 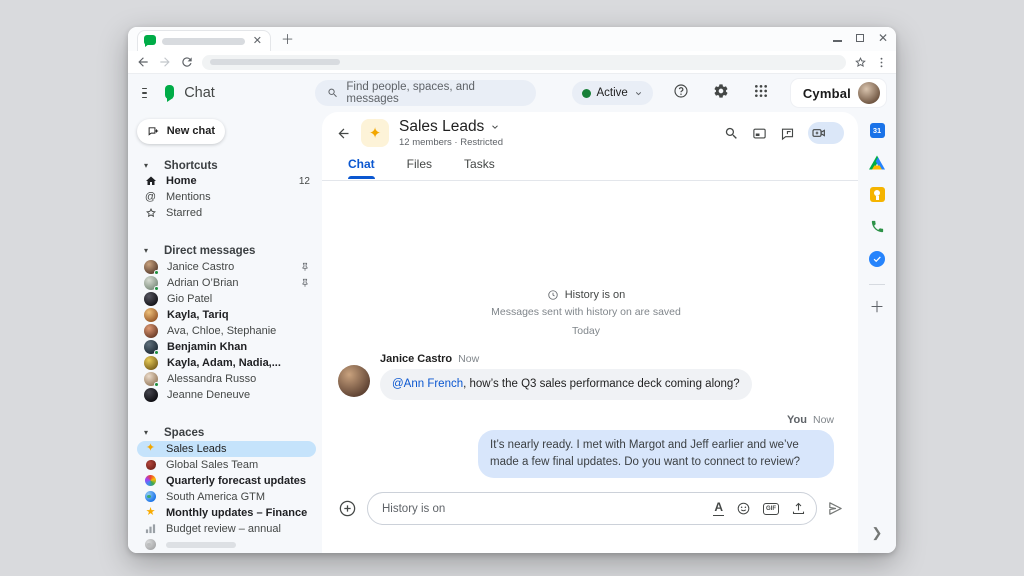 What do you see at coordinates (287, 38) in the screenshot?
I see `new-tab-button: ＋` at bounding box center [287, 38].